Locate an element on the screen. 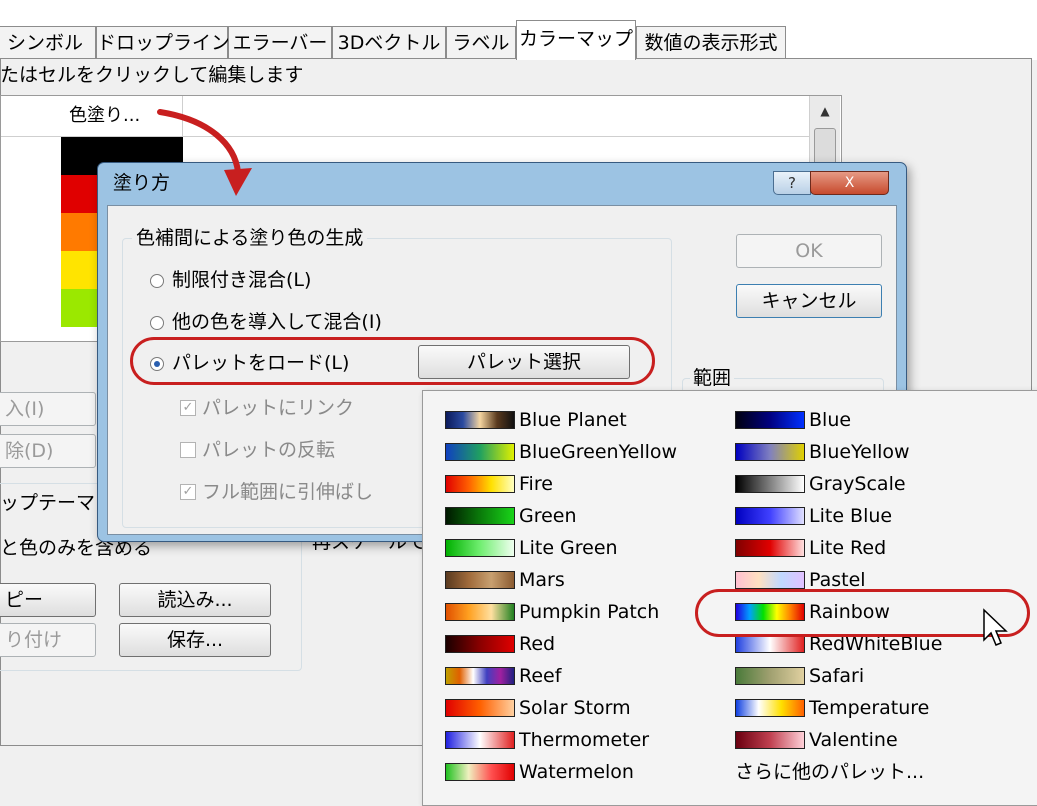  palette-label: BlueGreenYellow is located at coordinates (598, 452).